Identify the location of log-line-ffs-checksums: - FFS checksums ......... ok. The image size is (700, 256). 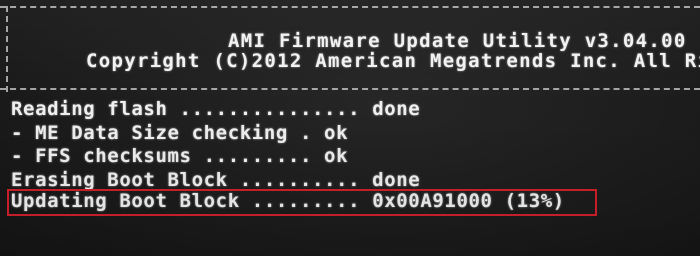
(179, 156).